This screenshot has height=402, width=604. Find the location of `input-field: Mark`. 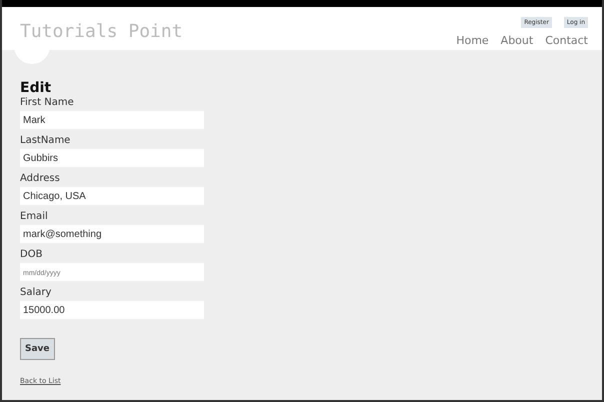

input-field: Mark is located at coordinates (112, 120).